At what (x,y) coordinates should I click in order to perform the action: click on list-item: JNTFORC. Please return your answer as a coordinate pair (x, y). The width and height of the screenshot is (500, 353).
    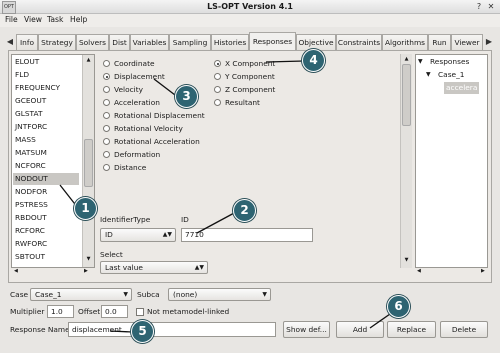
    Looking at the image, I should click on (31, 127).